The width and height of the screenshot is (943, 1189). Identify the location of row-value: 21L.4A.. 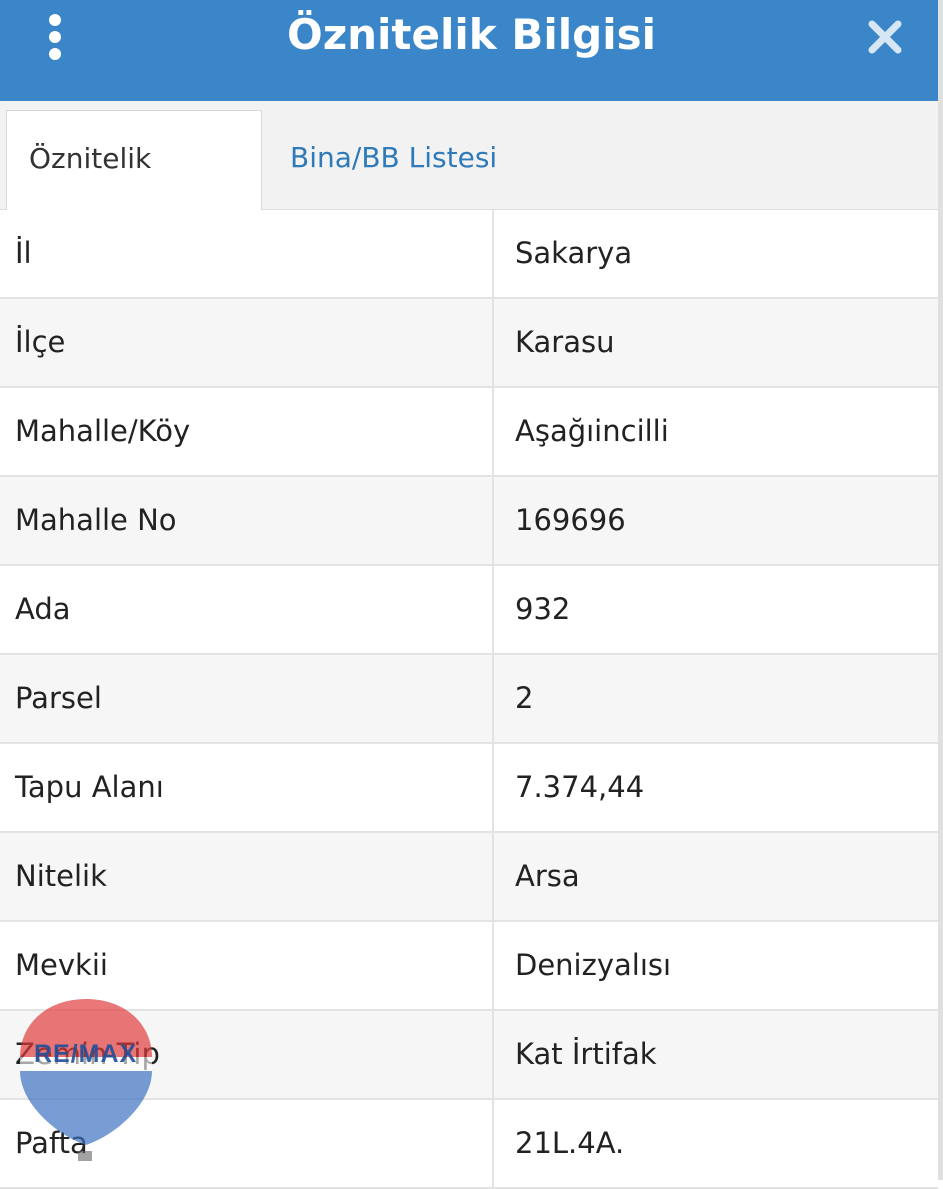
(570, 1143).